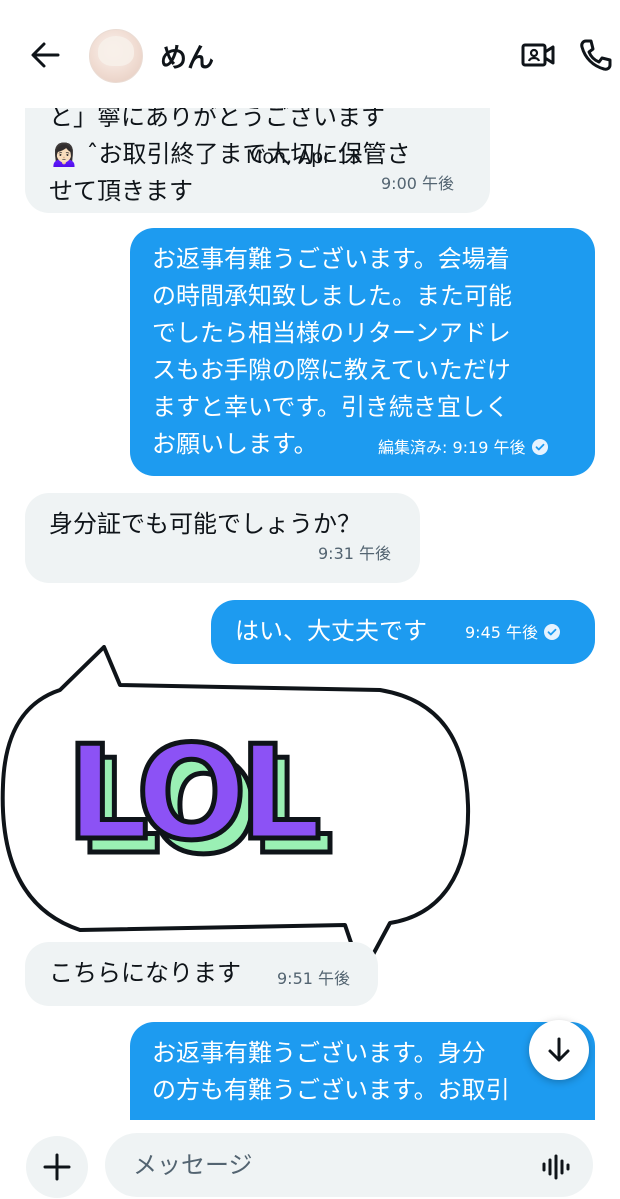 This screenshot has width=620, height=1199. What do you see at coordinates (304, 157) in the screenshot?
I see `date-separator: Mon, Apr 13` at bounding box center [304, 157].